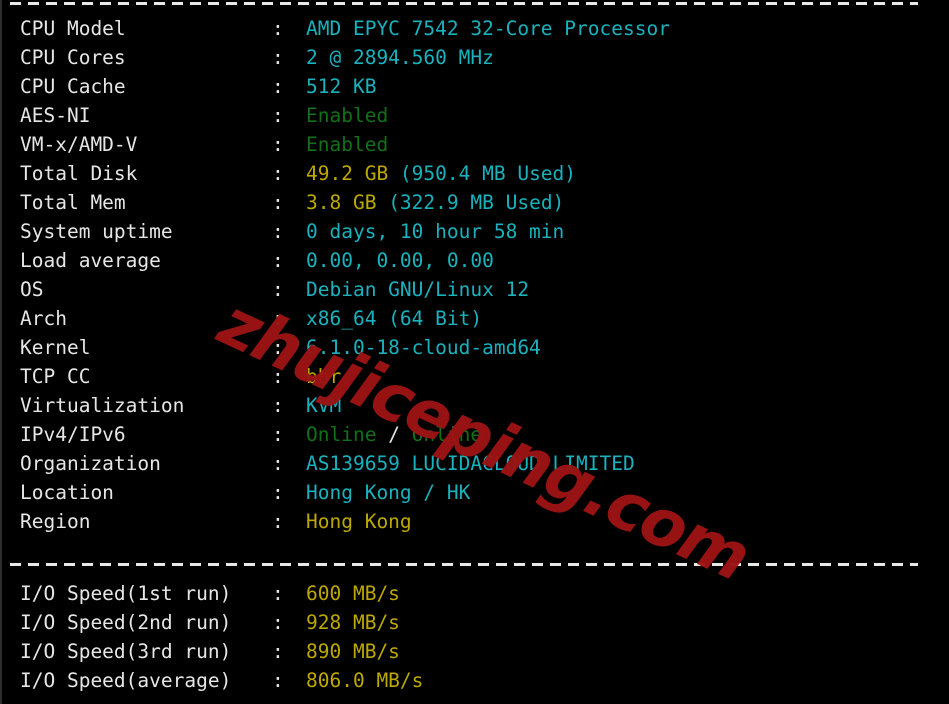 The width and height of the screenshot is (949, 704). I want to click on system-info-row: Load average:0.00, 0.00, 0.00, so click(475, 260).